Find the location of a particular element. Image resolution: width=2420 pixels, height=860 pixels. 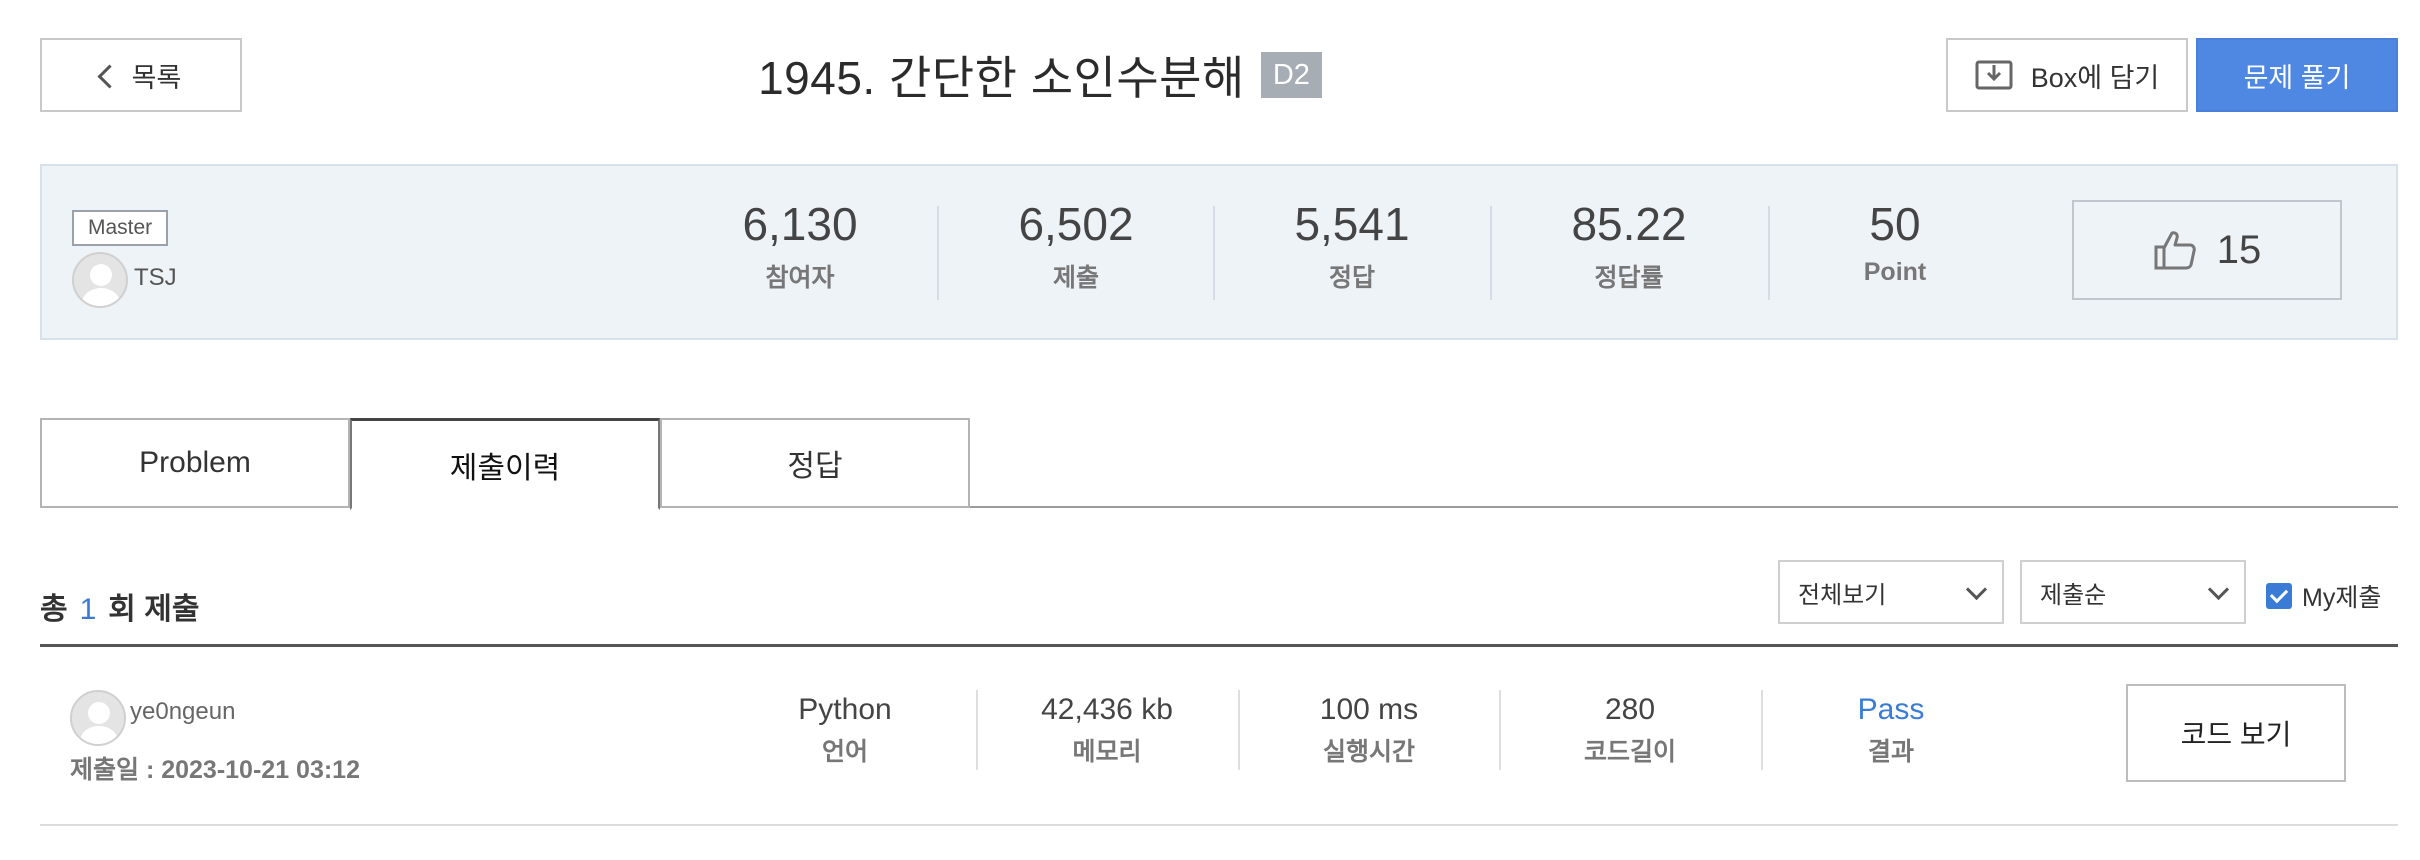

stat-value: 50 is located at coordinates (1895, 224).